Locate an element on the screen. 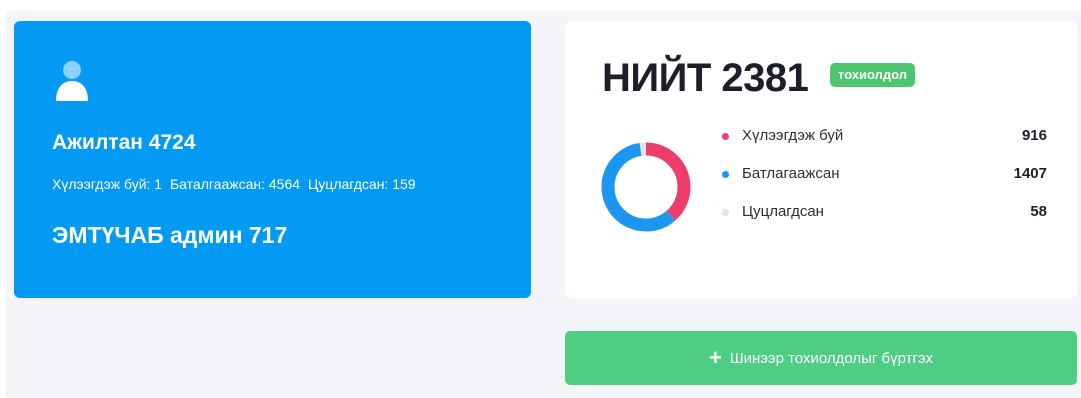 This screenshot has width=1081, height=398. legend-label: Хүлээгдэж буй is located at coordinates (793, 135).